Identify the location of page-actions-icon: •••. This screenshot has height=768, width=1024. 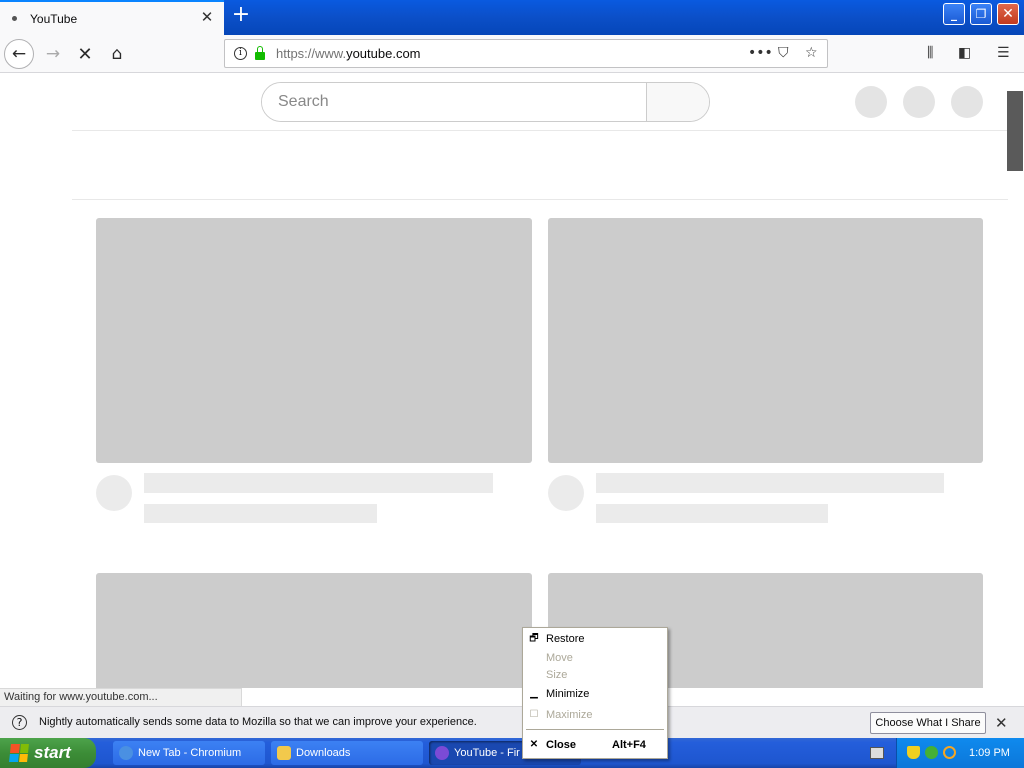
(760, 53).